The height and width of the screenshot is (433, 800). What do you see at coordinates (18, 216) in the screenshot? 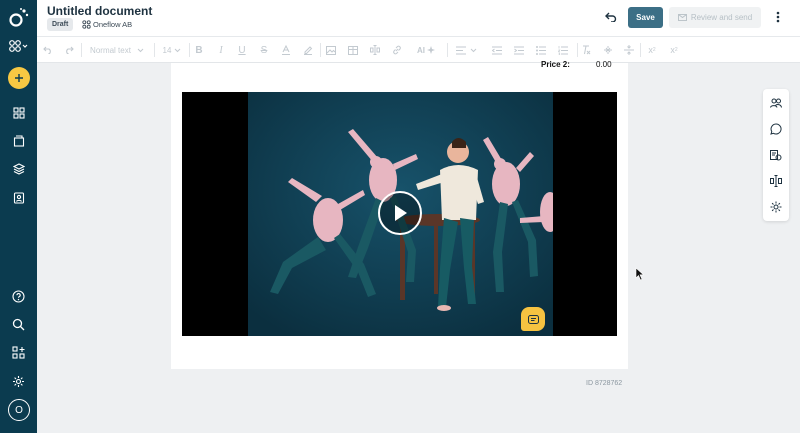
I see `left-sidebar: O` at bounding box center [18, 216].